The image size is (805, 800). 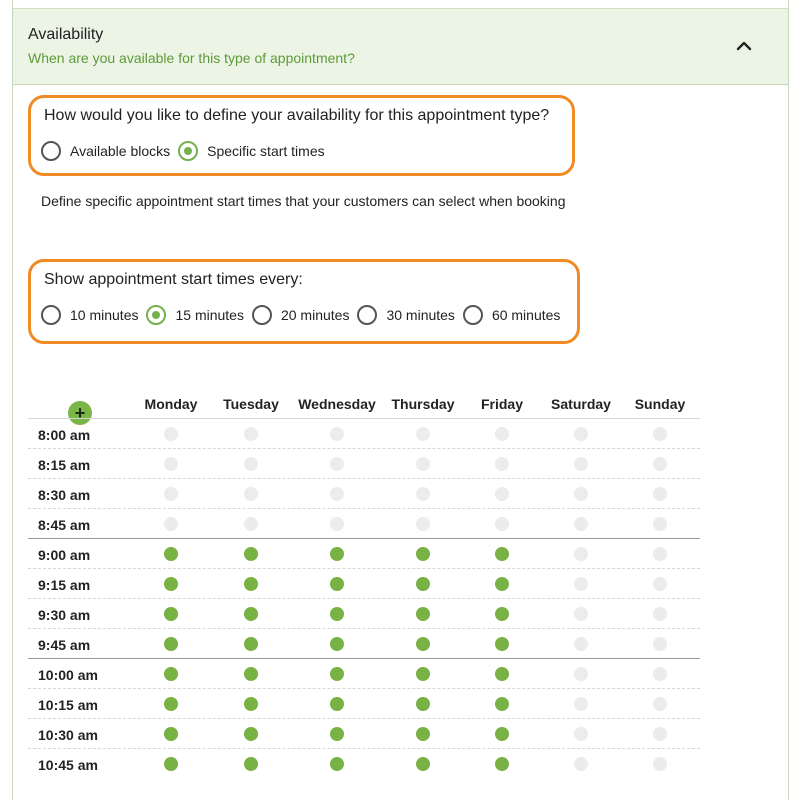 What do you see at coordinates (195, 315) in the screenshot?
I see `interval-radio-1: 15 minutes` at bounding box center [195, 315].